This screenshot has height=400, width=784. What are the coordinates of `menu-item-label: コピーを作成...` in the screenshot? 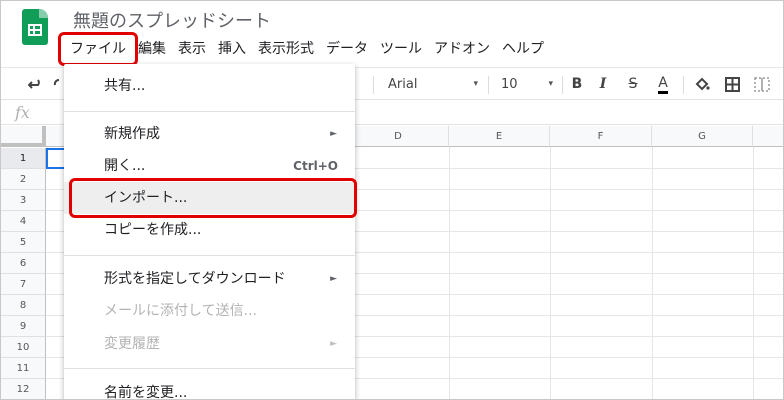 It's located at (153, 230).